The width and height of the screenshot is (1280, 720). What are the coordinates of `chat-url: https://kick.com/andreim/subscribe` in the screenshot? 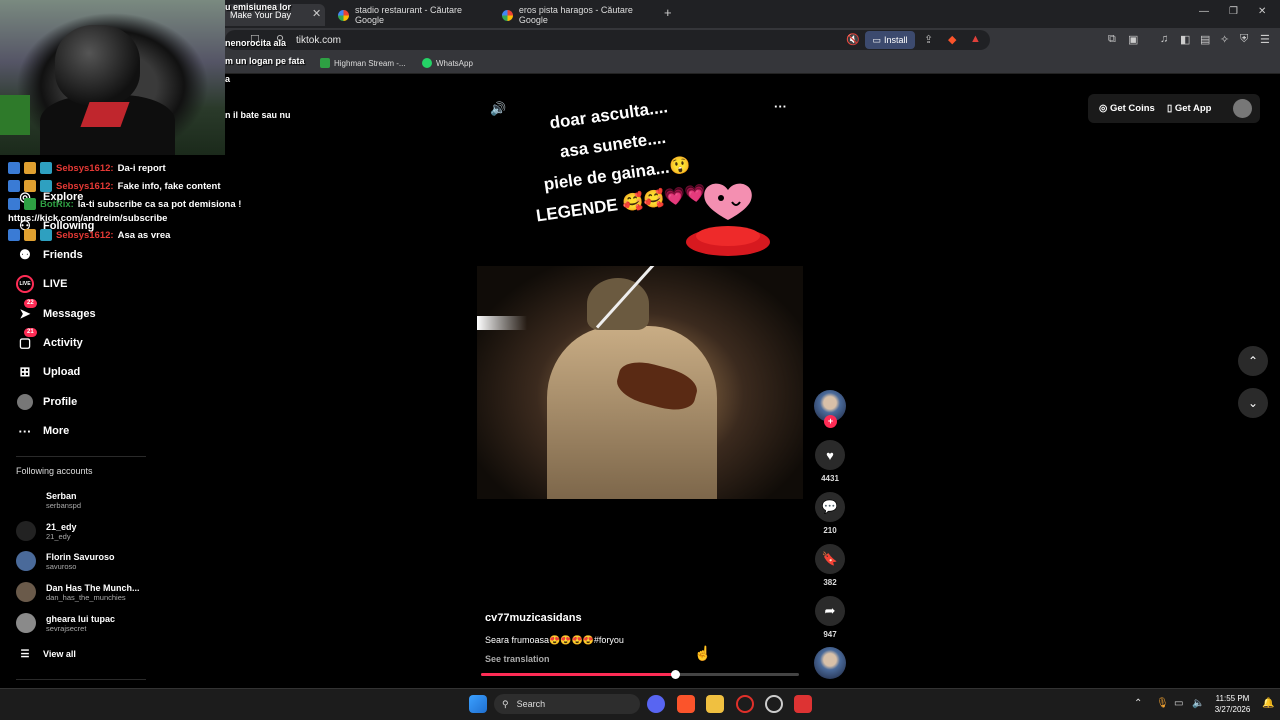 It's located at (88, 218).